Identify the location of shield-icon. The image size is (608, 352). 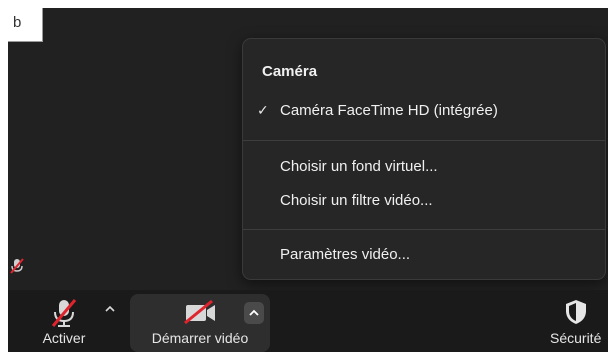
(576, 312).